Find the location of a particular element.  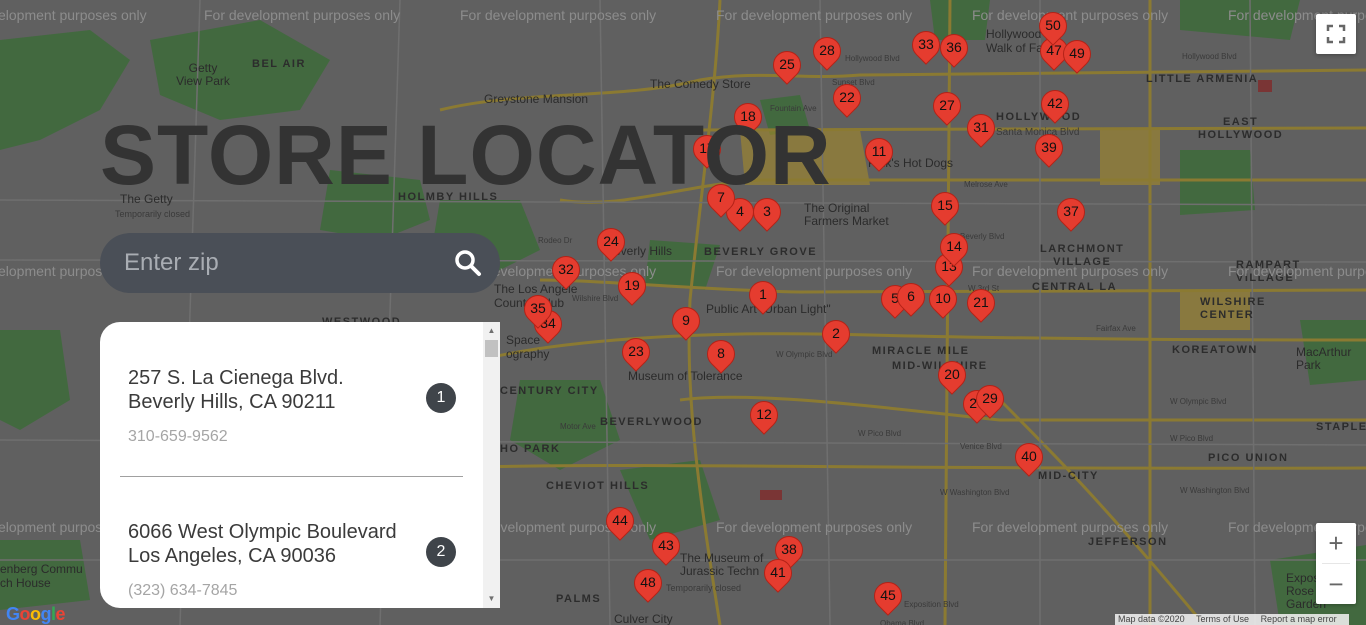

label-central-la: CENTRAL LA is located at coordinates (1075, 287).